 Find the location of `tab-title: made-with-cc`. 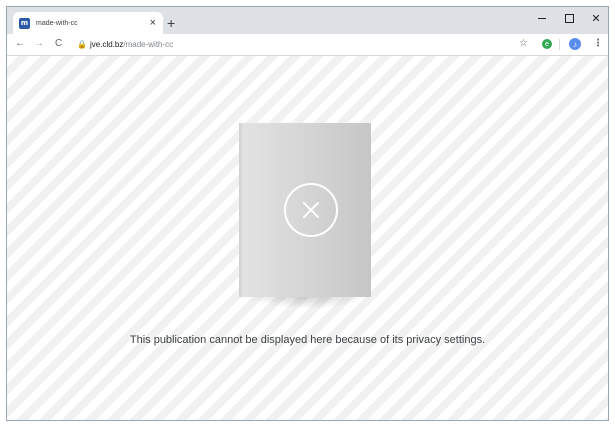

tab-title: made-with-cc is located at coordinates (57, 23).